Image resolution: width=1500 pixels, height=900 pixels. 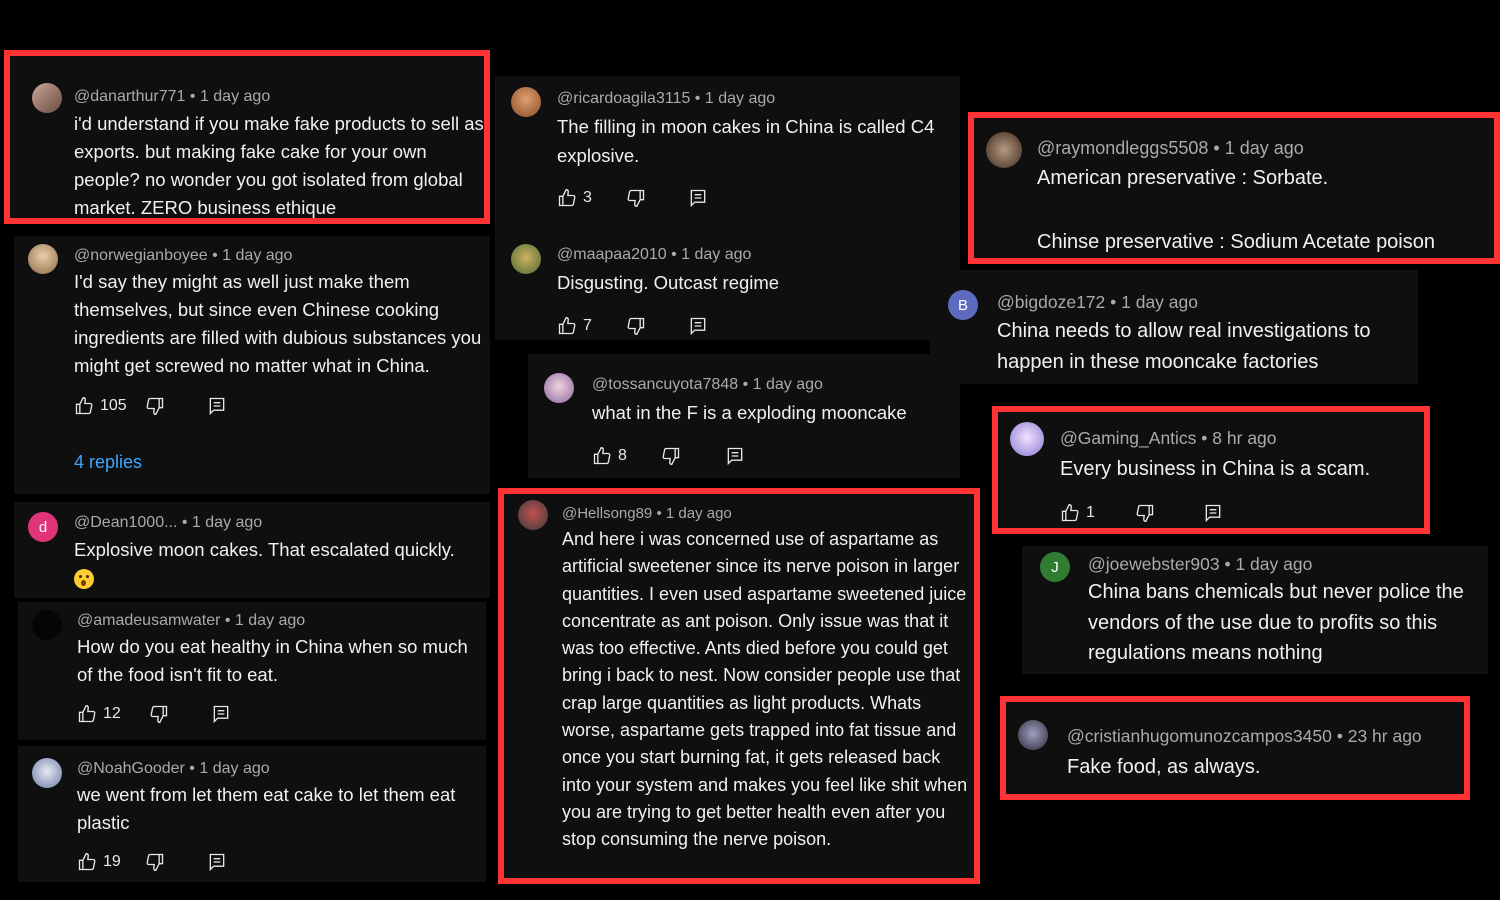 What do you see at coordinates (609, 456) in the screenshot?
I see `like-button: 8` at bounding box center [609, 456].